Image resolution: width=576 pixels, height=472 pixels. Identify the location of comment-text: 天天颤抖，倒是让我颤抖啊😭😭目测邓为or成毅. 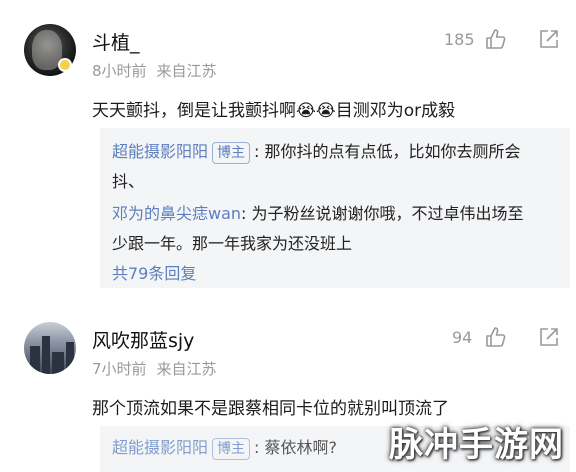
(274, 111).